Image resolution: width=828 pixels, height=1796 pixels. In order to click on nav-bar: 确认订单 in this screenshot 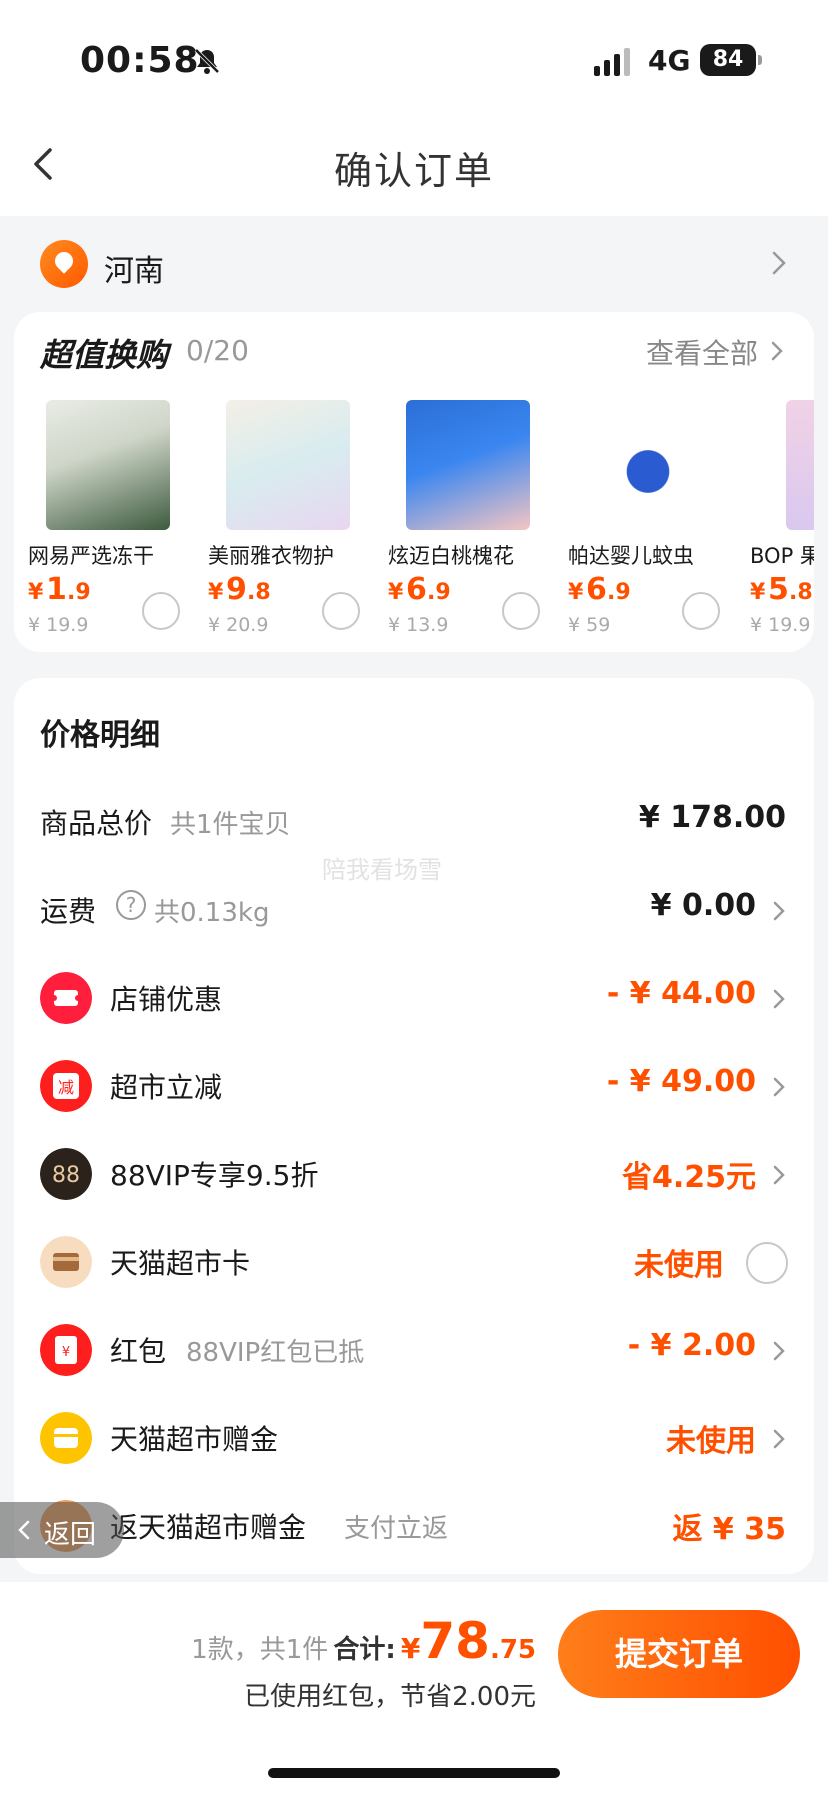, I will do `click(414, 163)`.